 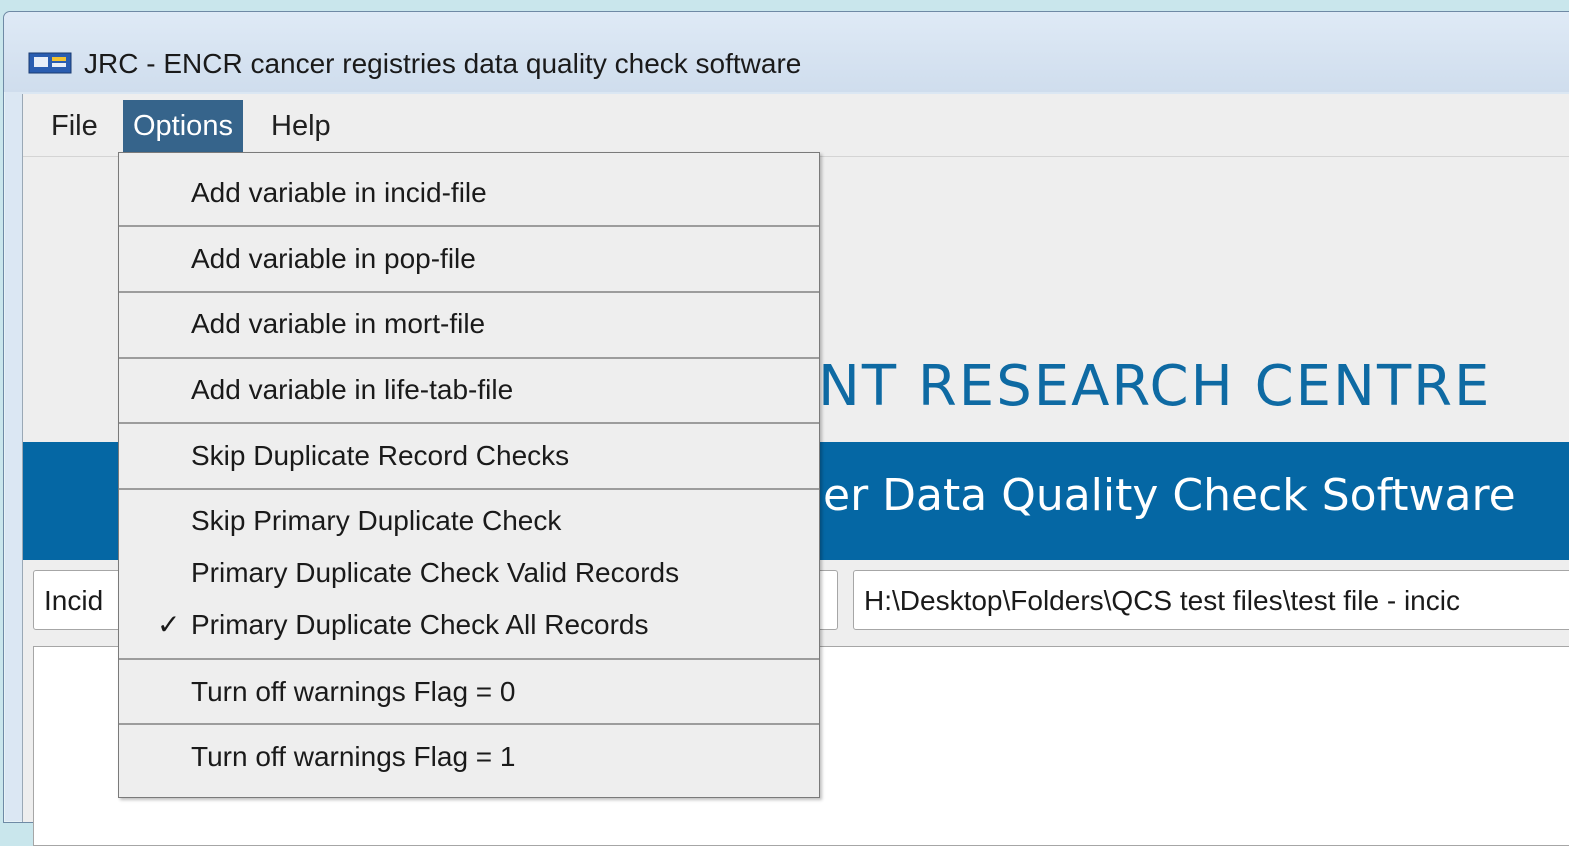 What do you see at coordinates (169, 624) in the screenshot?
I see `checkmark-icon: ✓` at bounding box center [169, 624].